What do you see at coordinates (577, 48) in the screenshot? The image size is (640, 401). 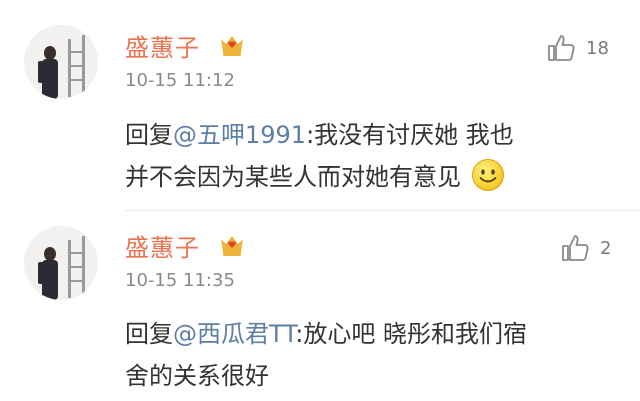 I see `like-button: 18` at bounding box center [577, 48].